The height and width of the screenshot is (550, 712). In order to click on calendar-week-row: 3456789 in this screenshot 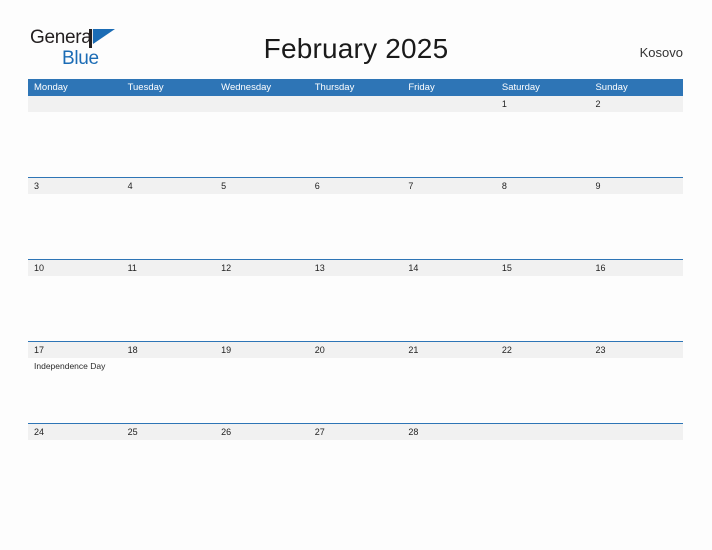, I will do `click(355, 218)`.